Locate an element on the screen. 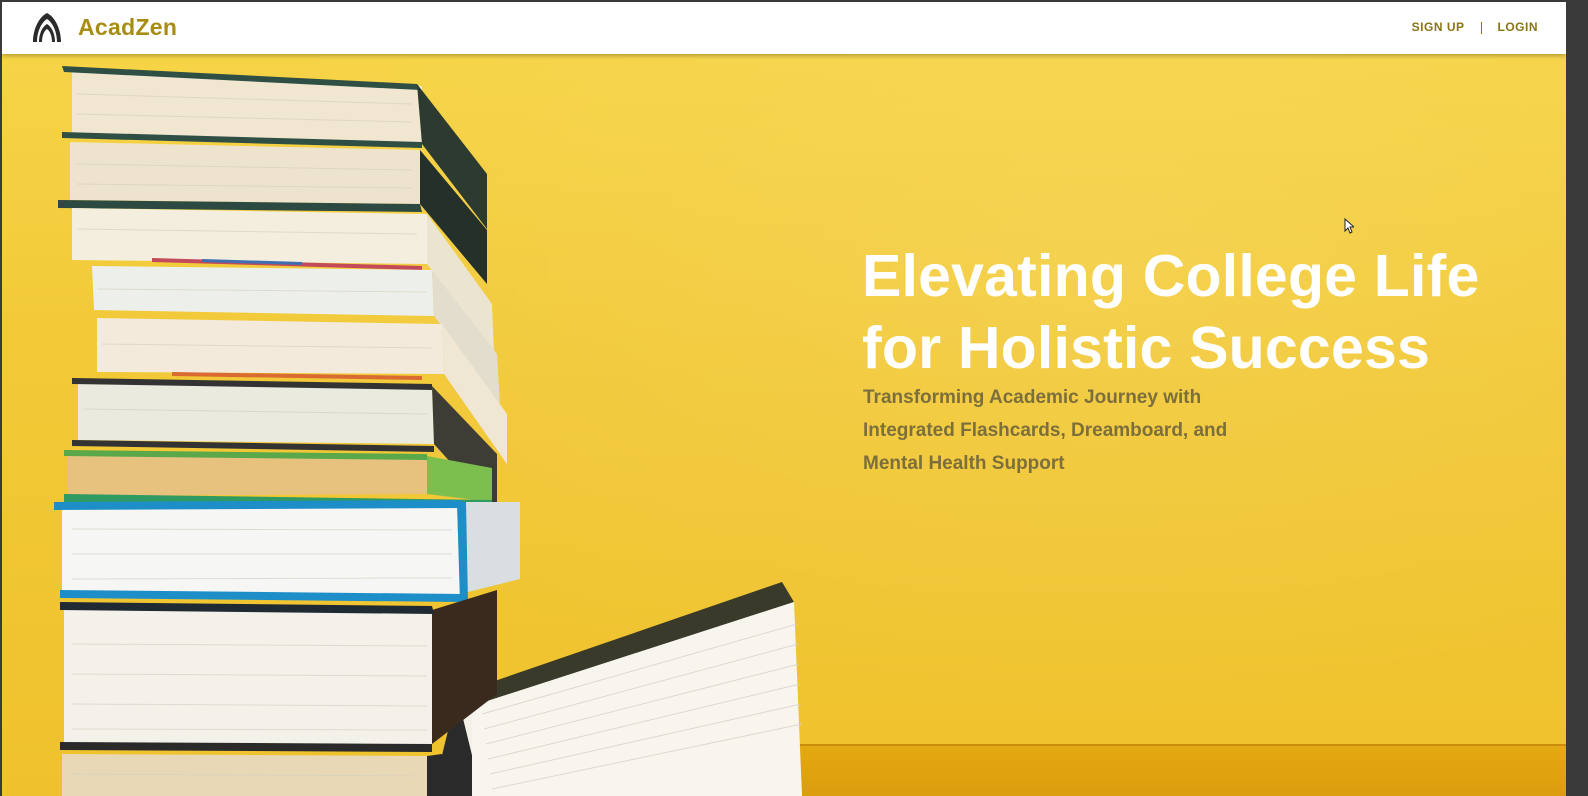  auth-nav: SIGN UP LOGIN is located at coordinates (1475, 27).